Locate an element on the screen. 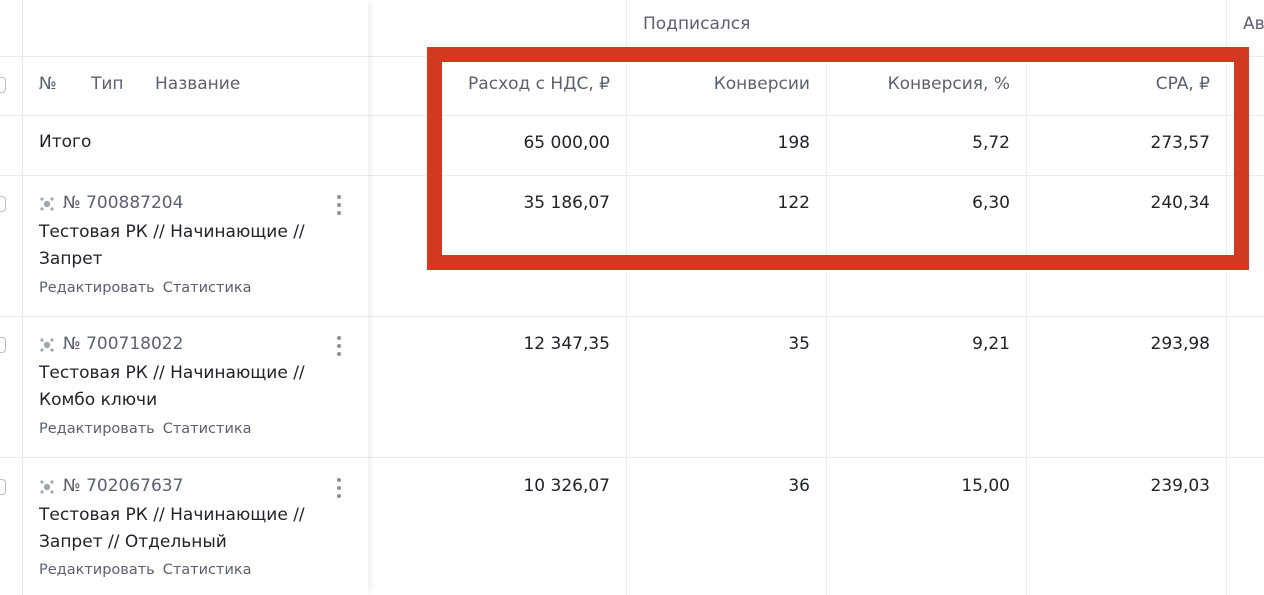 The image size is (1264, 595). header-cpa: CPA, ₽ is located at coordinates (1120, 84).